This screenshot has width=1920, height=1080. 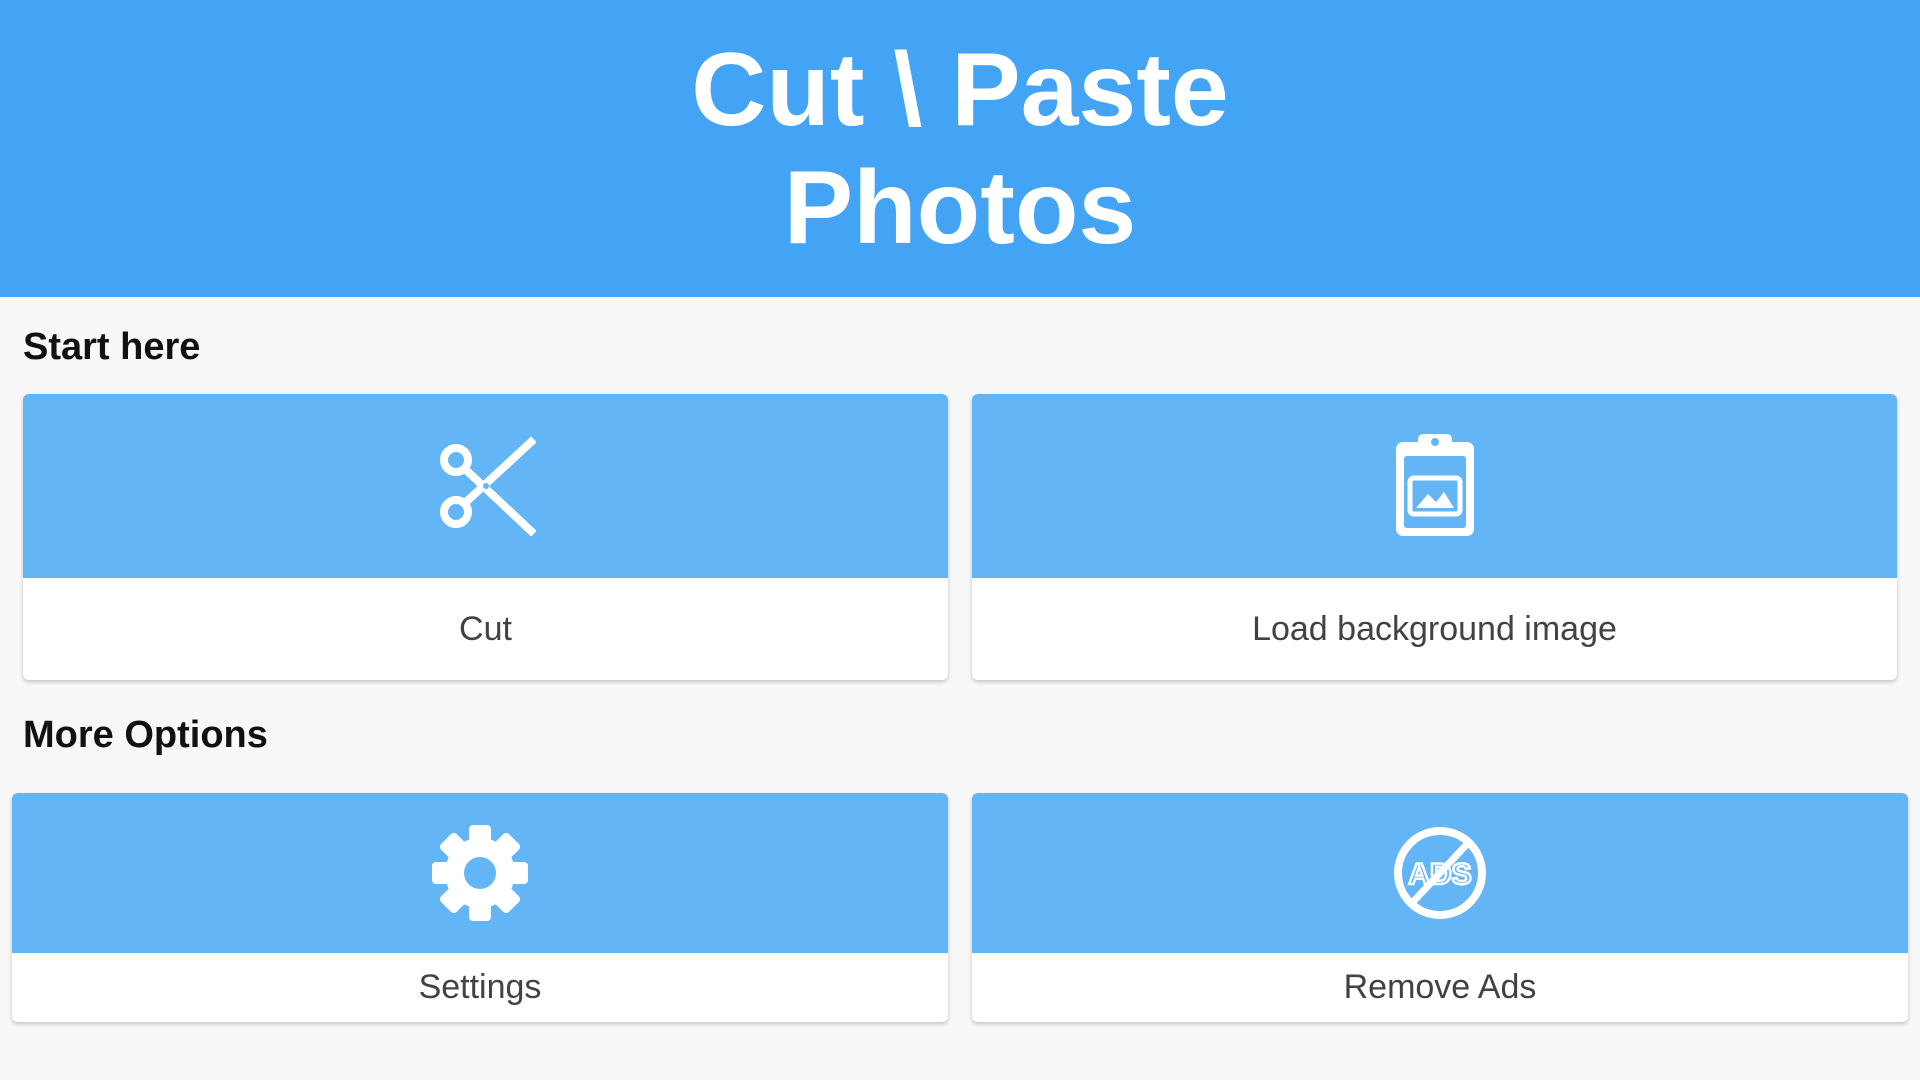 What do you see at coordinates (485, 628) in the screenshot?
I see `cut-card-label: Cut` at bounding box center [485, 628].